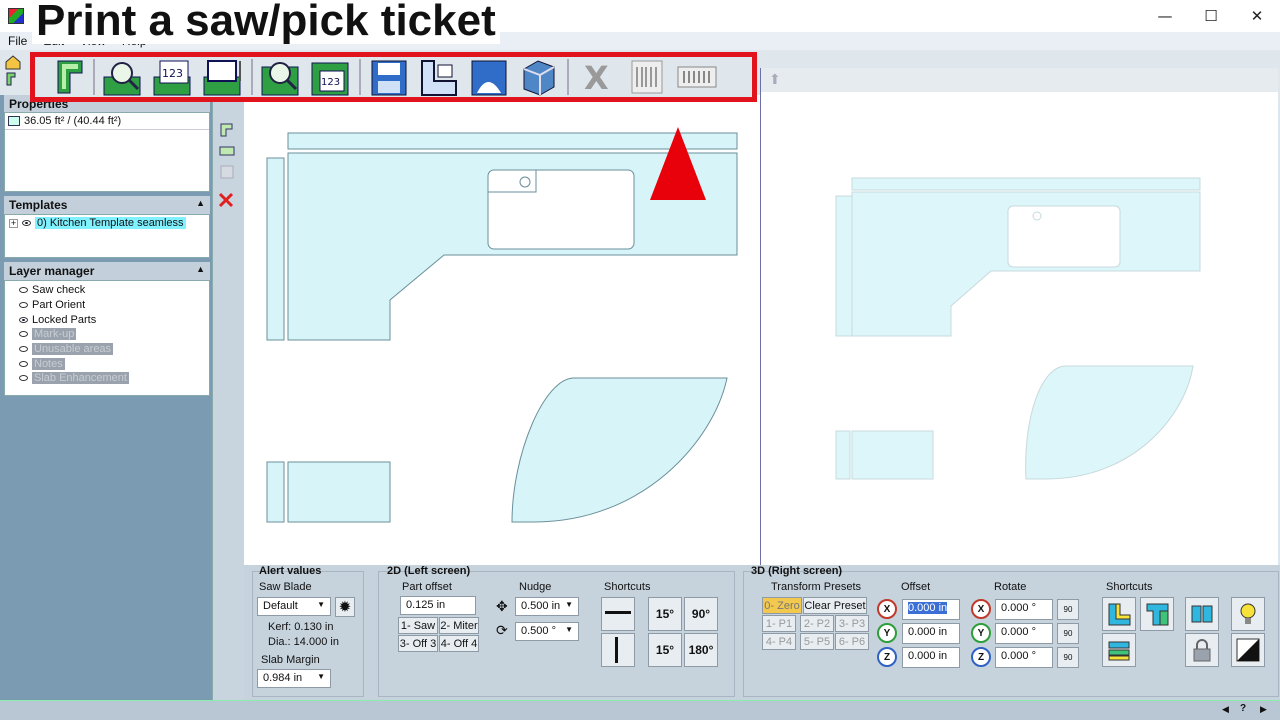  I want to click on offset-z-field: 0.000 in, so click(931, 657).